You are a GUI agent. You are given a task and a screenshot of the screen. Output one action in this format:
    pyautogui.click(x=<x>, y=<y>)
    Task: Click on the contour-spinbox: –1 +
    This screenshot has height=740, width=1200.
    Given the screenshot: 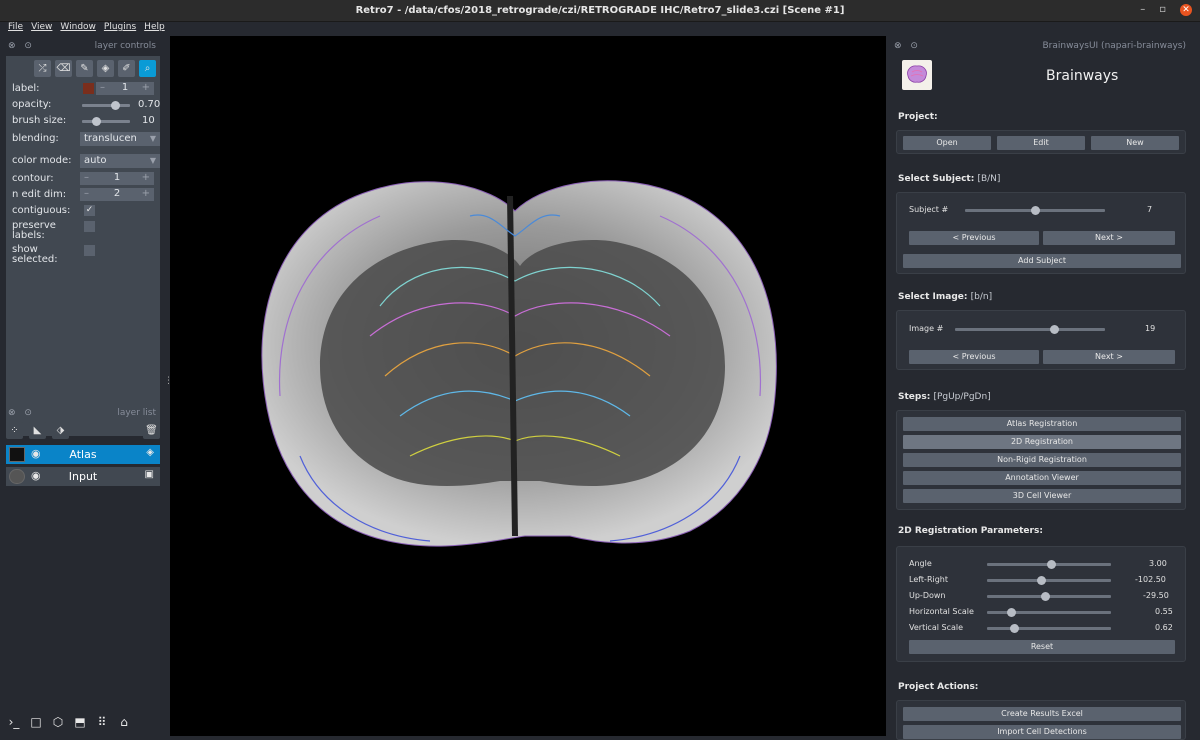 What is the action you would take?
    pyautogui.click(x=117, y=178)
    